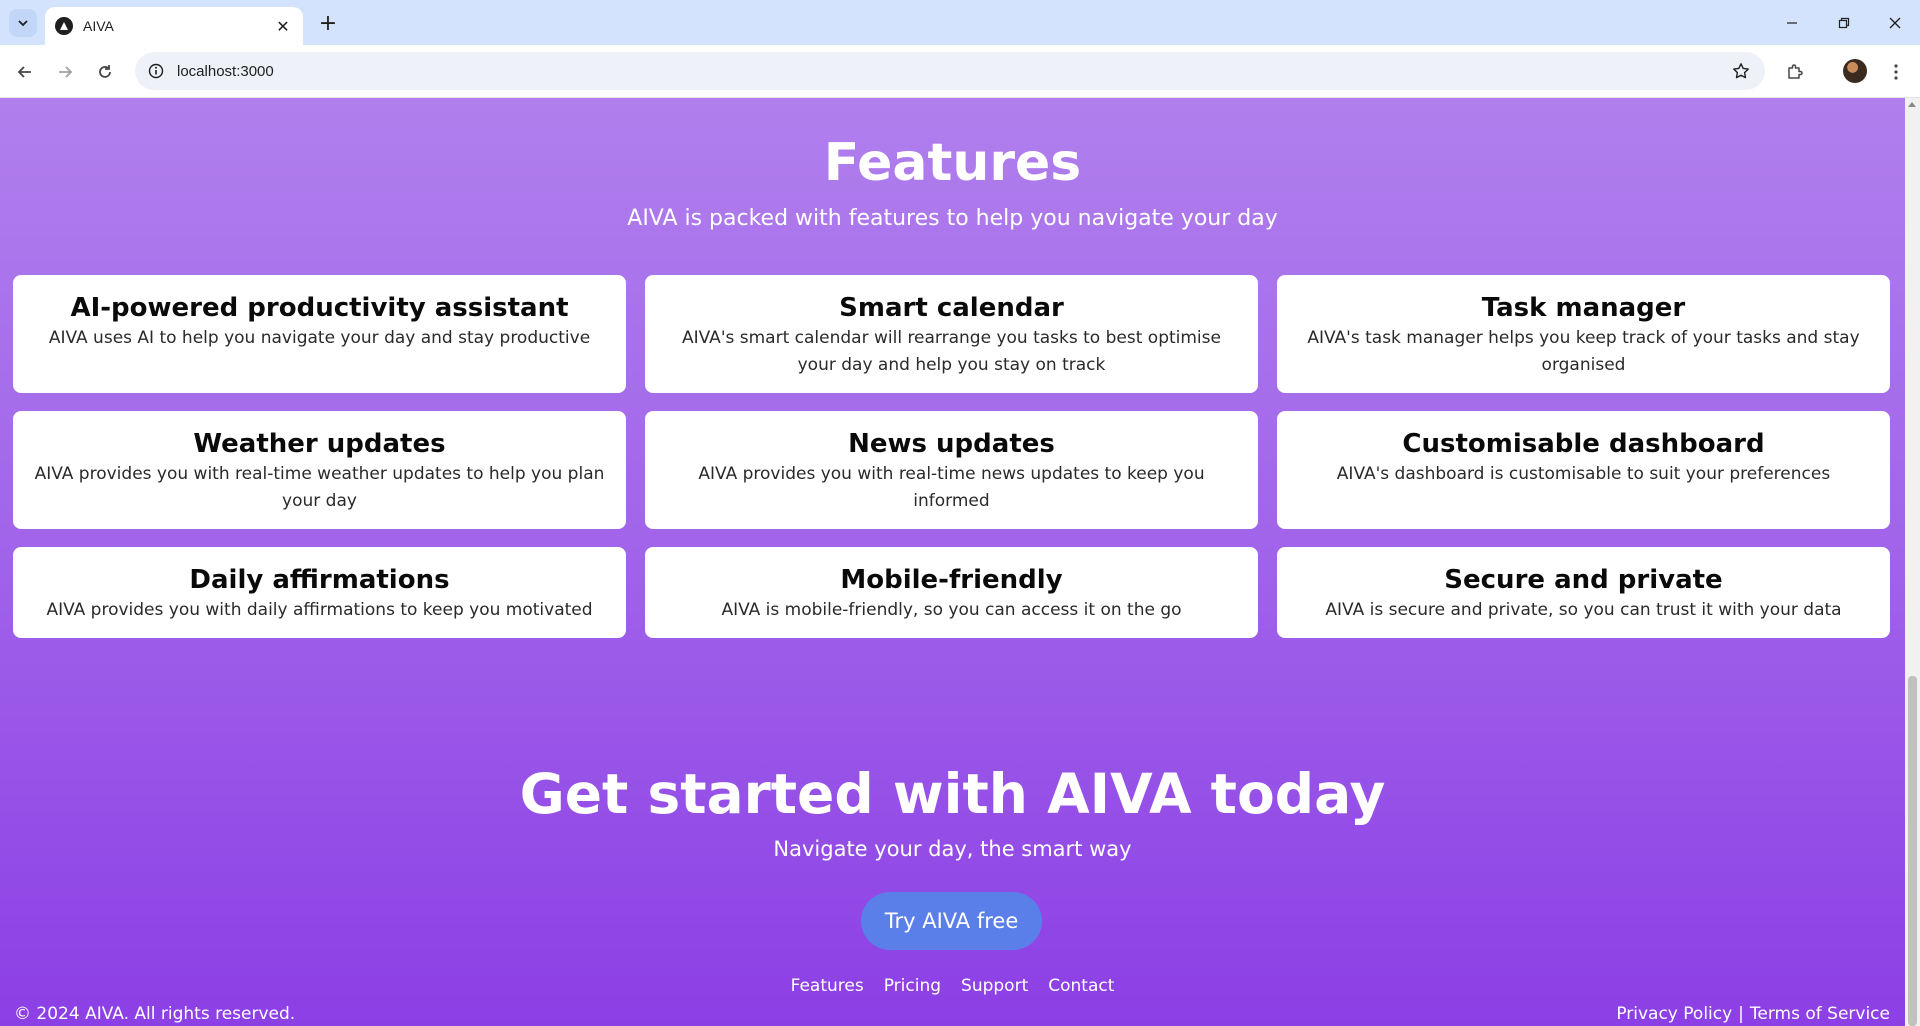  What do you see at coordinates (951, 308) in the screenshot?
I see `feature-card-title: Smart calendar` at bounding box center [951, 308].